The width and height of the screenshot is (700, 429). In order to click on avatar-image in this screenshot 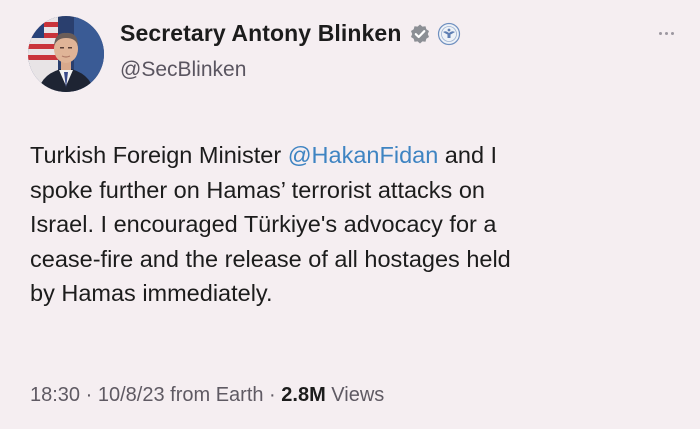, I will do `click(66, 54)`.